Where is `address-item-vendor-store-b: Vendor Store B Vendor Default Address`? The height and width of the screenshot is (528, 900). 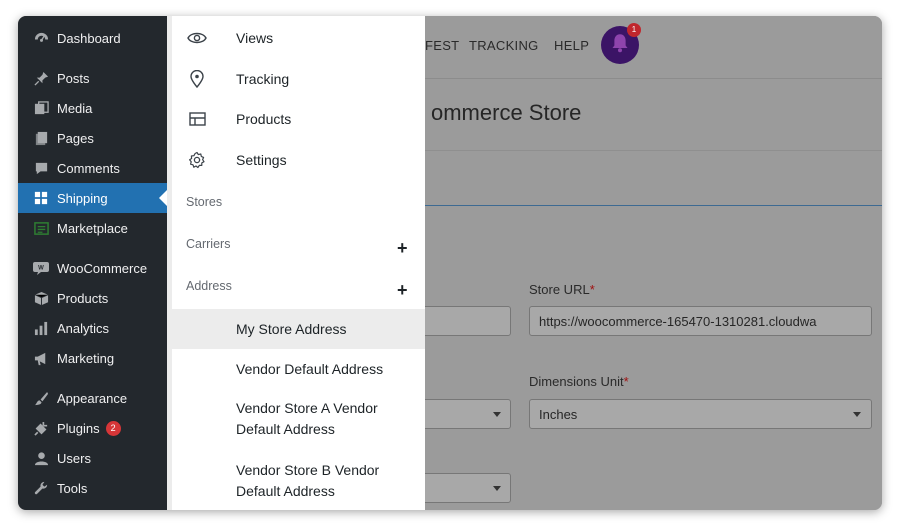 address-item-vendor-store-b: Vendor Store B Vendor Default Address is located at coordinates (298, 481).